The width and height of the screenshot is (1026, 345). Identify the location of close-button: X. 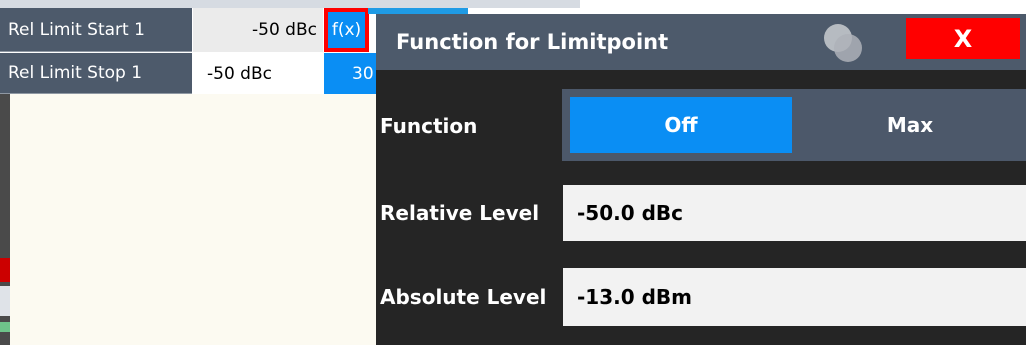
(963, 38).